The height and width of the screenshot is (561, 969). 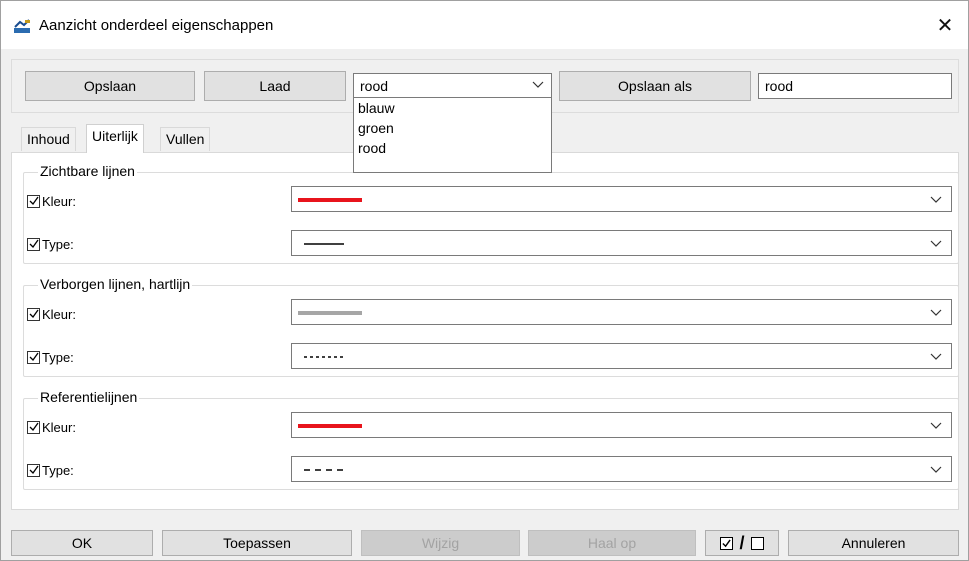 I want to click on preset-option: rood, so click(x=452, y=148).